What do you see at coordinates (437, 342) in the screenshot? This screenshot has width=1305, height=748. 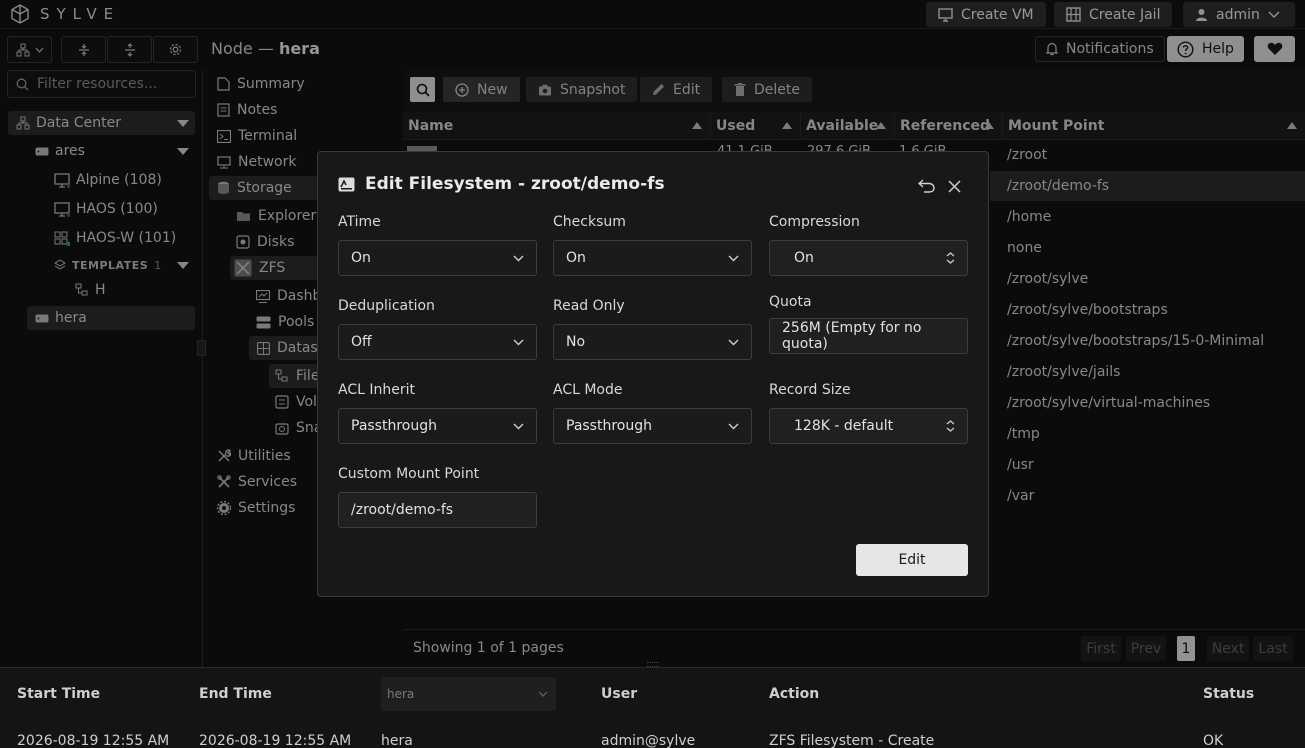 I see `dedup-select: Off` at bounding box center [437, 342].